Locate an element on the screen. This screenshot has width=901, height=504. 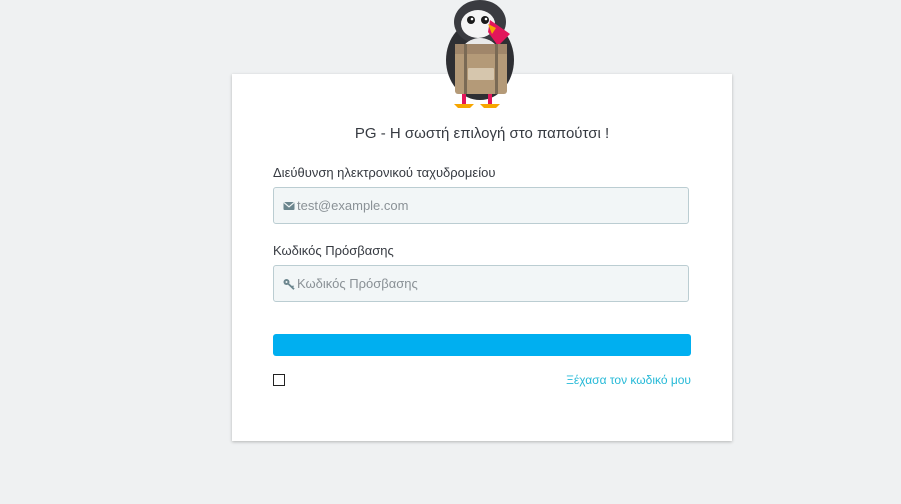
forgot-password-link: Ξέχασα τον κωδικό μου is located at coordinates (628, 380).